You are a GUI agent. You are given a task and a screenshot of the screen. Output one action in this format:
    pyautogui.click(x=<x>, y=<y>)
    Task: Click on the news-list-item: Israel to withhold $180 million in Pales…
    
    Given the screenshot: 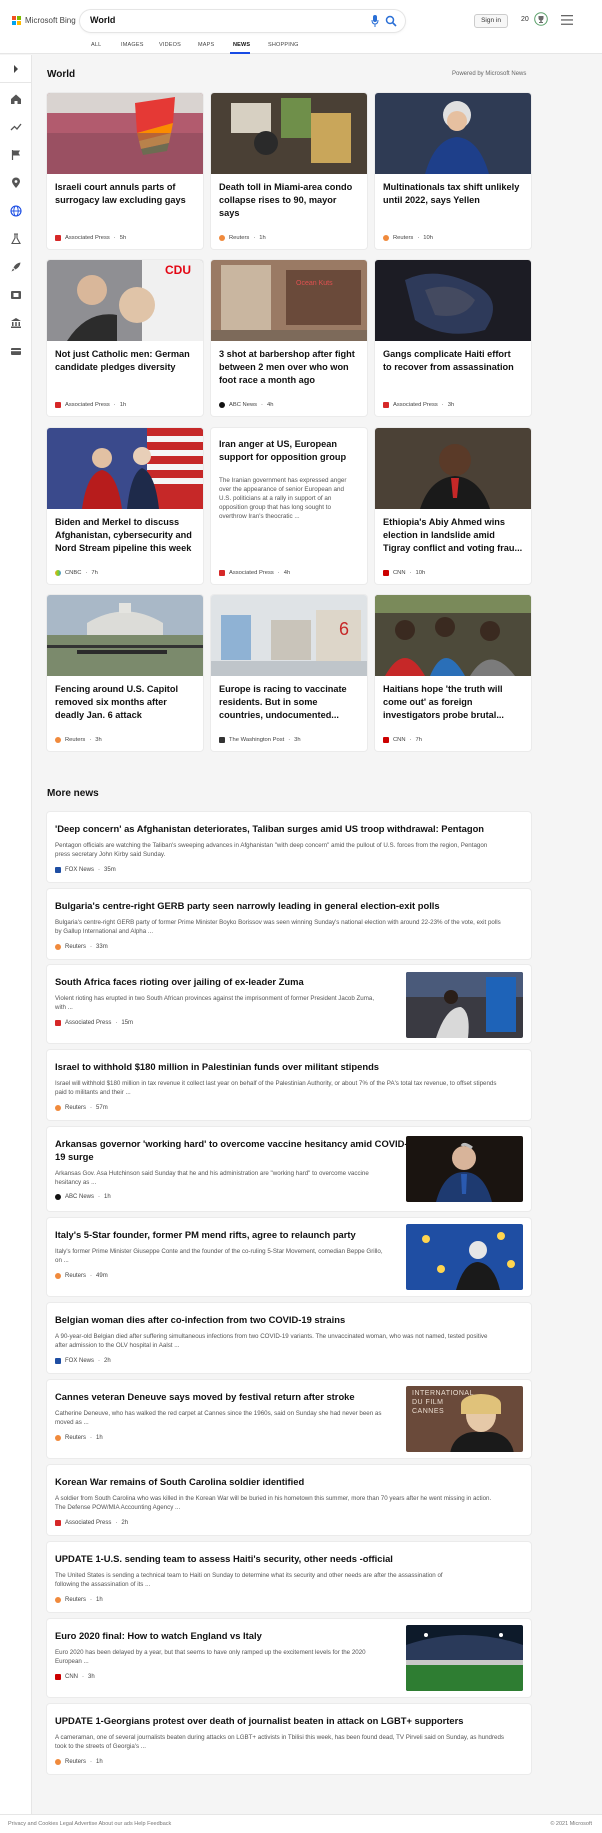 What is the action you would take?
    pyautogui.click(x=289, y=1085)
    